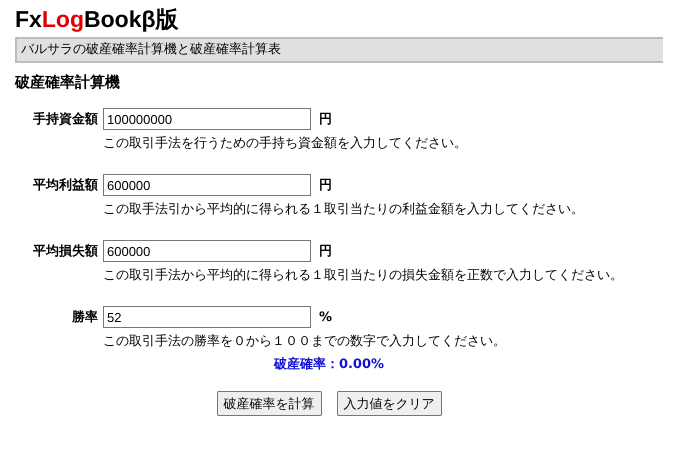 This screenshot has height=457, width=678. What do you see at coordinates (269, 403) in the screenshot?
I see `calculate-button: 破産確率を計算` at bounding box center [269, 403].